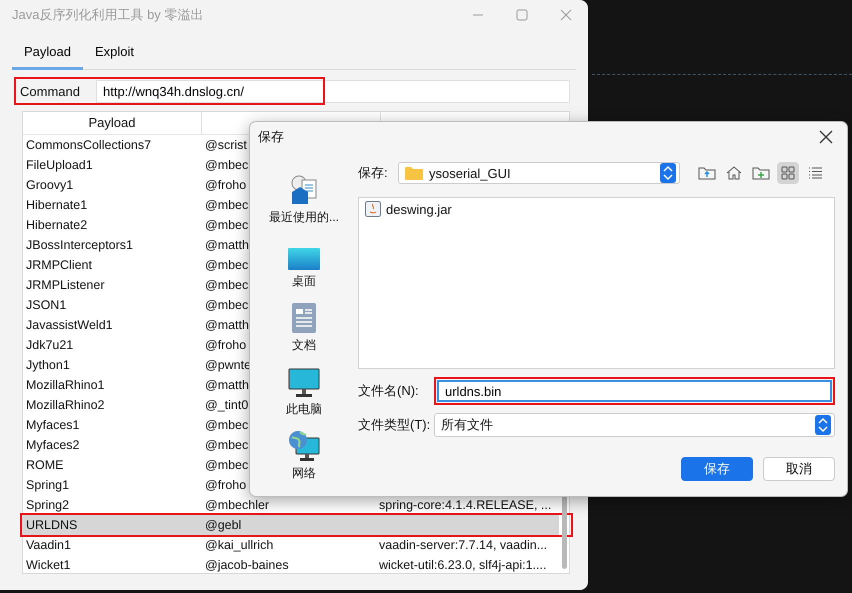 The height and width of the screenshot is (593, 852). I want to click on grid-view-icon, so click(788, 173).